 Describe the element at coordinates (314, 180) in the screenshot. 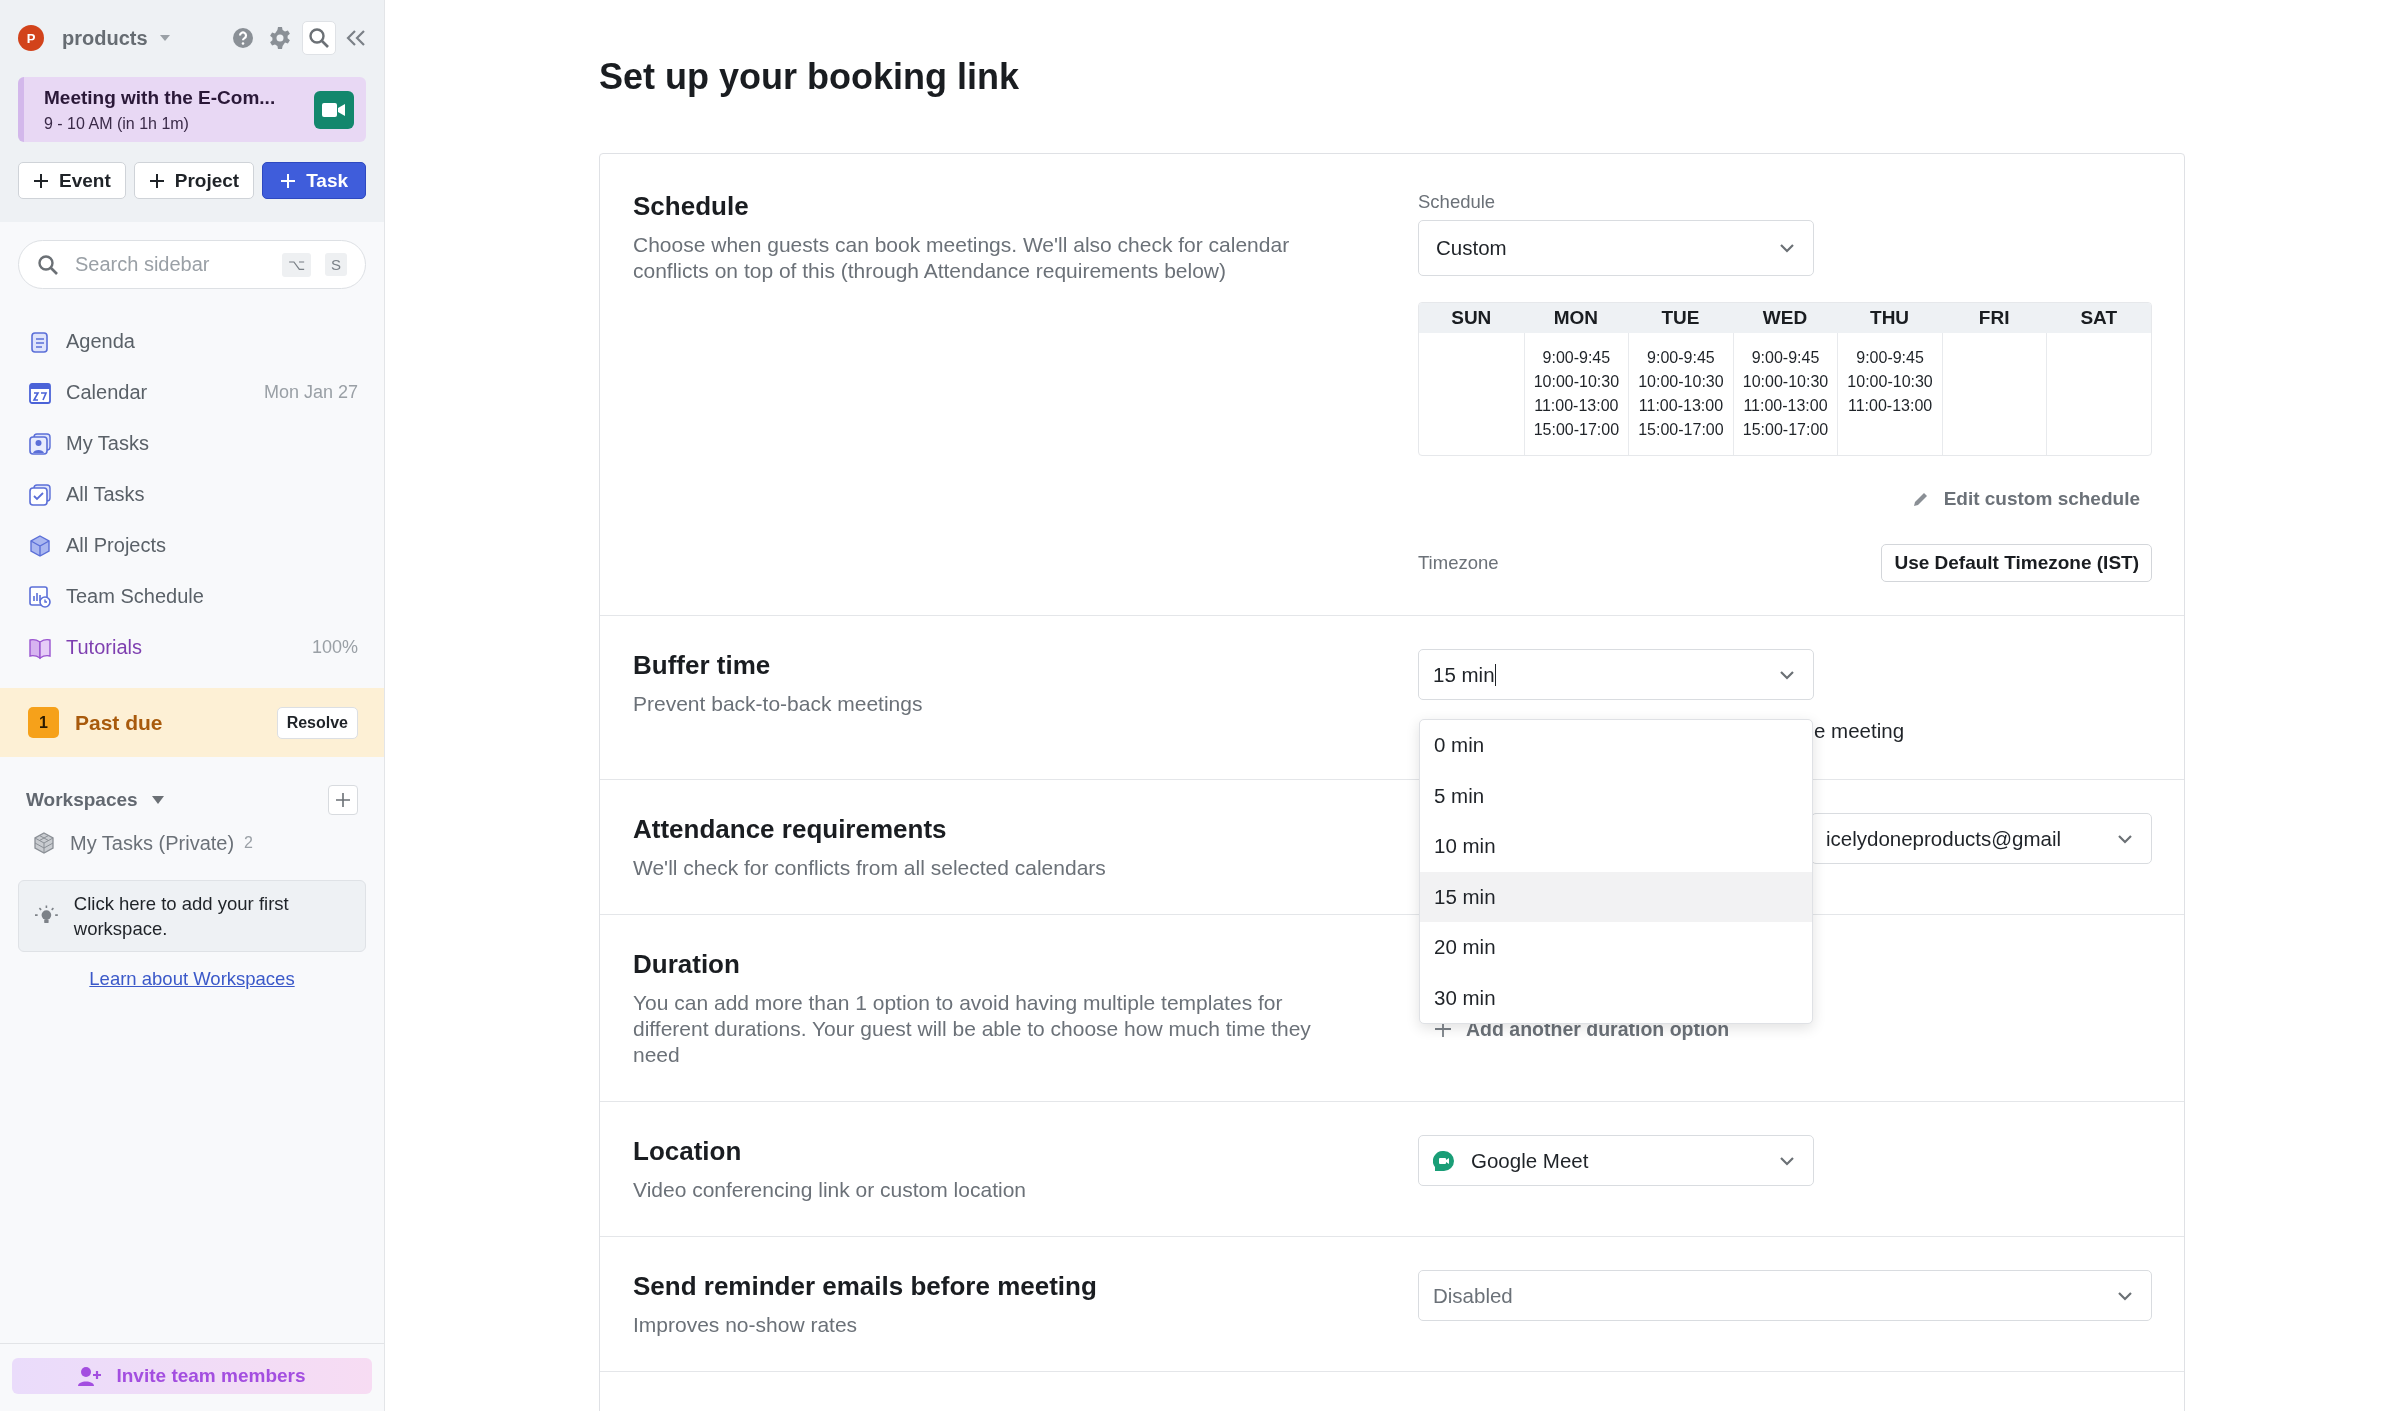

I see `new-item-button: Task` at that location.